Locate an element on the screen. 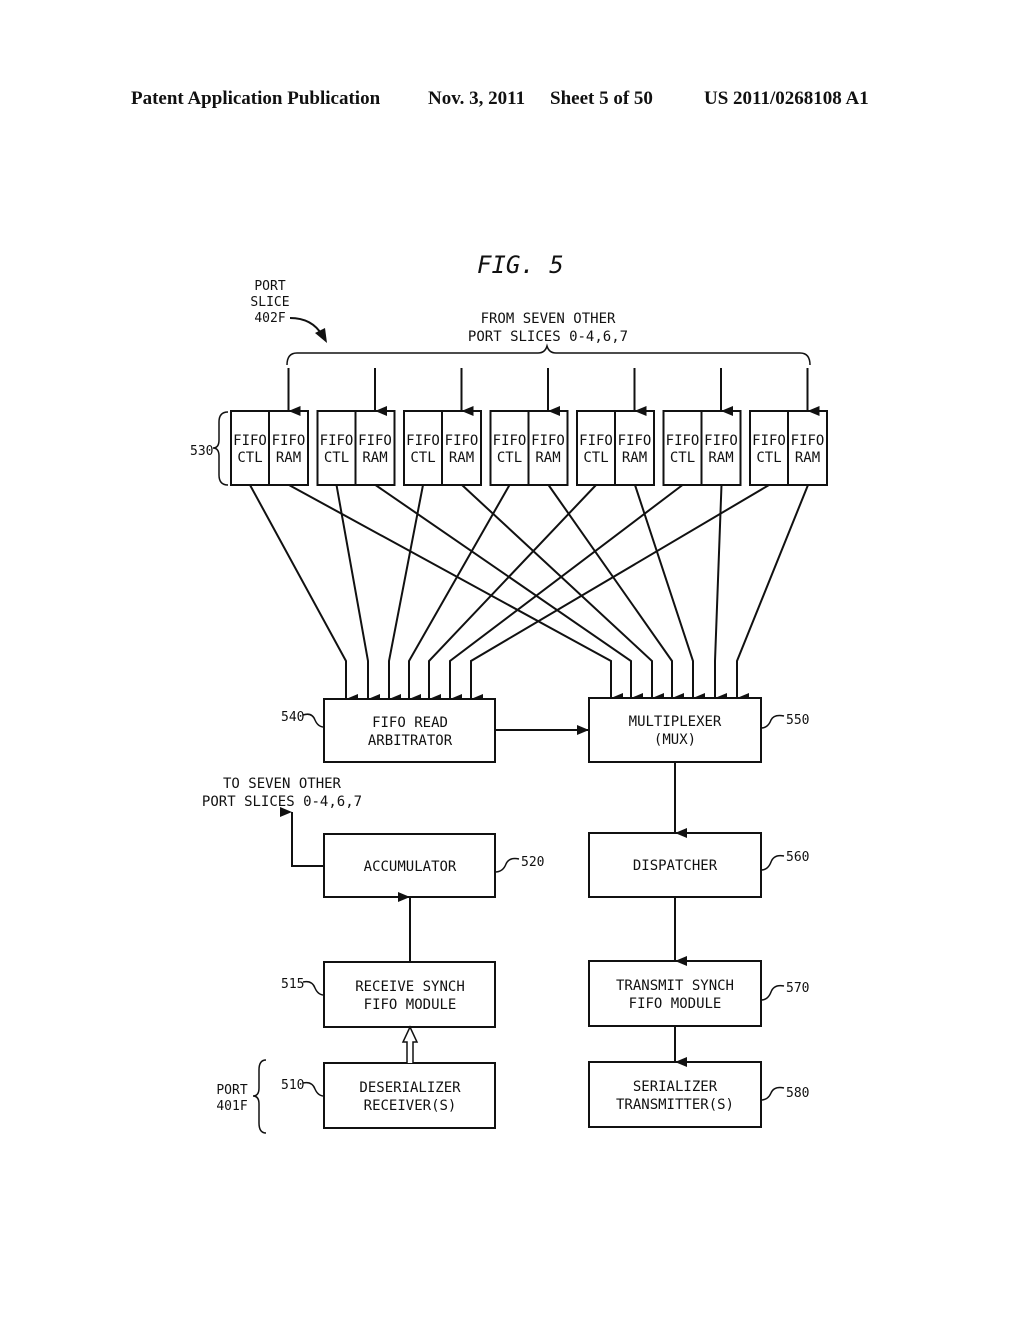 This screenshot has height=1320, width=1024. port-slice-line3: 402F is located at coordinates (269, 318).